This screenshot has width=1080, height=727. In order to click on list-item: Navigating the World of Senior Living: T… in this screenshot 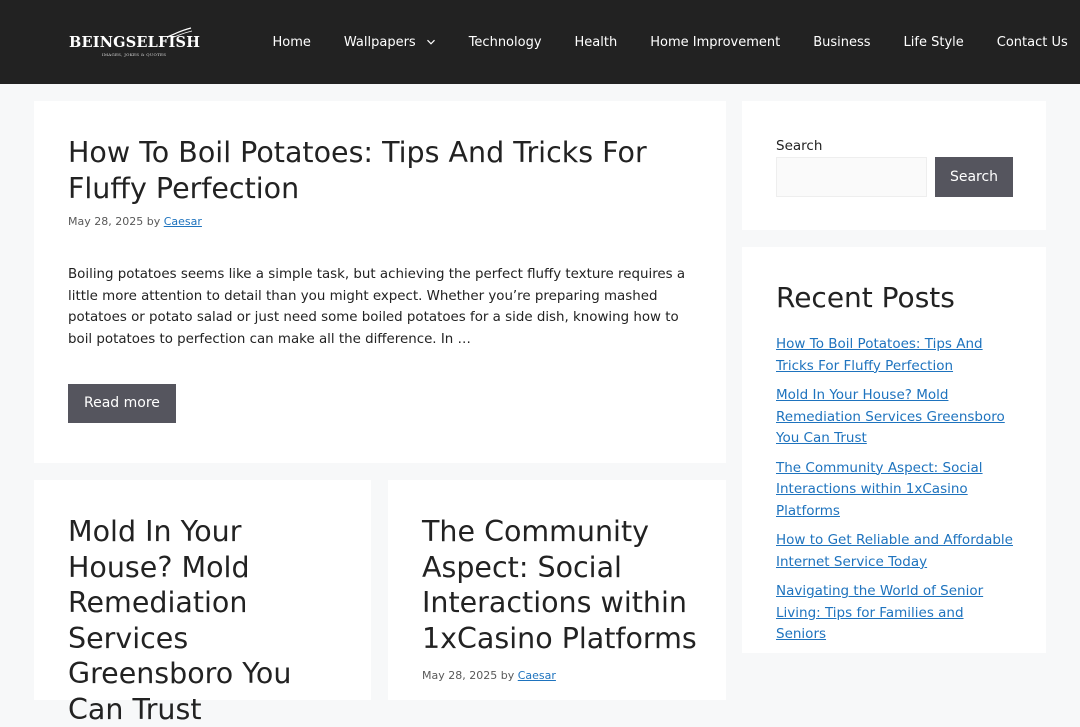, I will do `click(896, 613)`.